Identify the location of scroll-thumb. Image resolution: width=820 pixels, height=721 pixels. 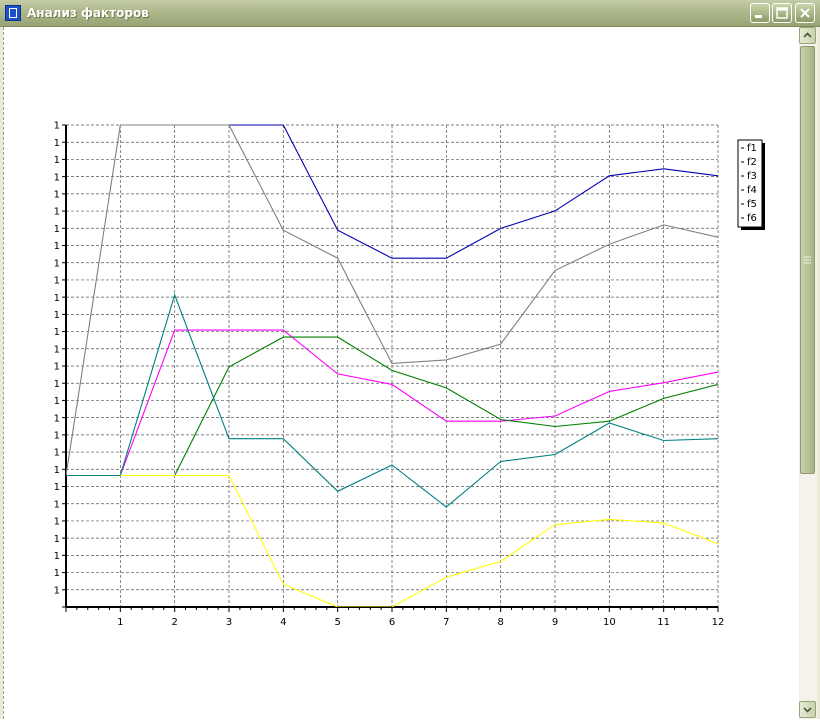
(807, 260).